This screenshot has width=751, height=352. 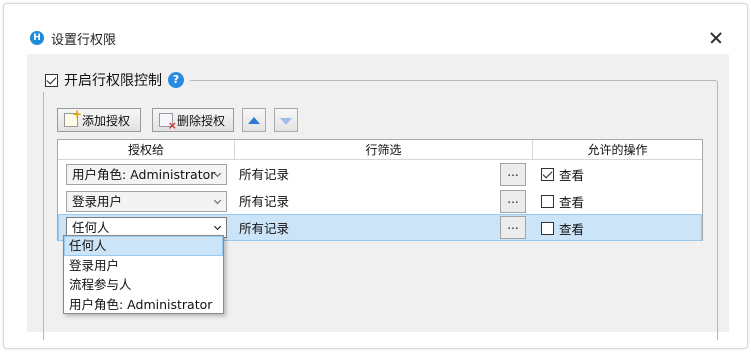 What do you see at coordinates (106, 120) in the screenshot?
I see `add-permission-label: 添加授权` at bounding box center [106, 120].